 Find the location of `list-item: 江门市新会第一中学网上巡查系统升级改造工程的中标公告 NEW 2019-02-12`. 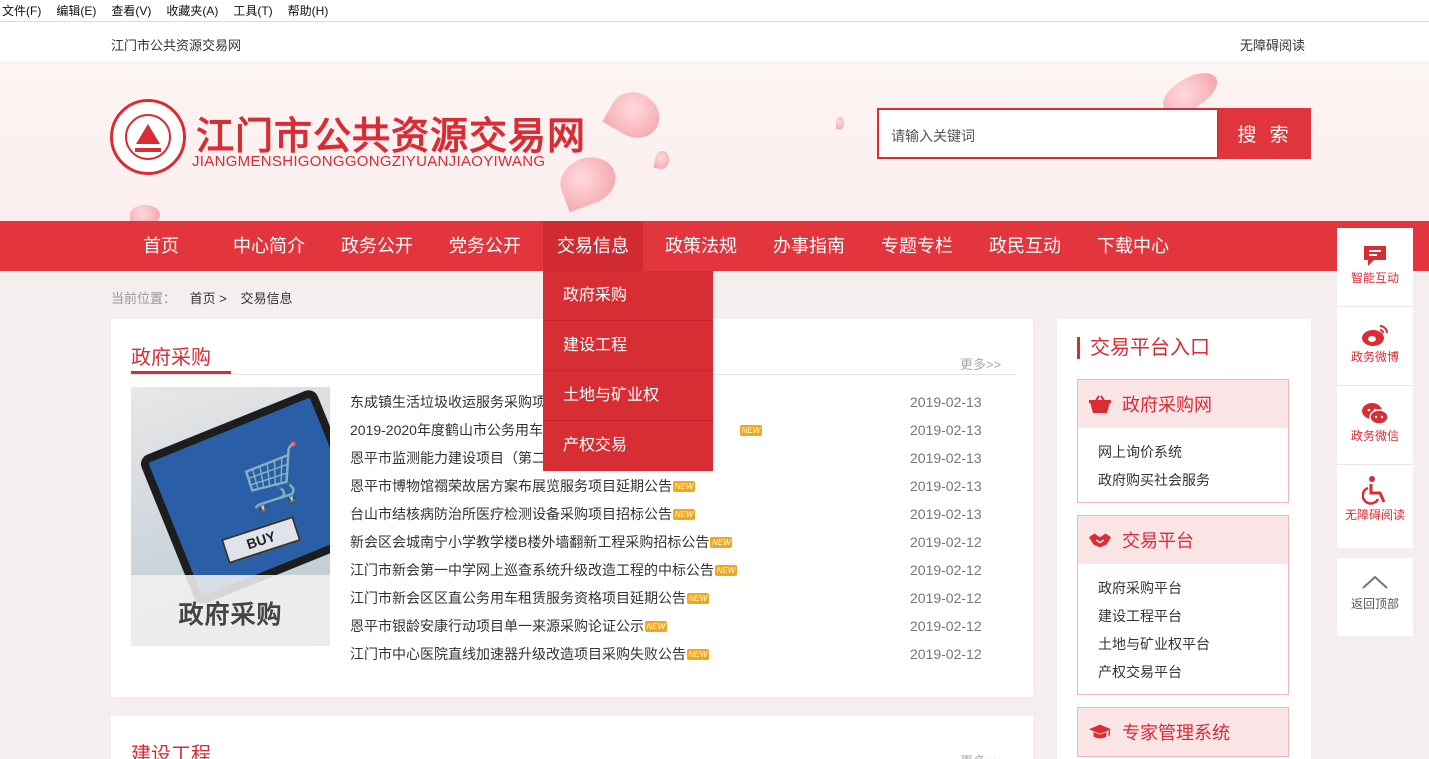

list-item: 江门市新会第一中学网上巡查系统升级改造工程的中标公告 NEW 2019-02-12 is located at coordinates (672, 570).